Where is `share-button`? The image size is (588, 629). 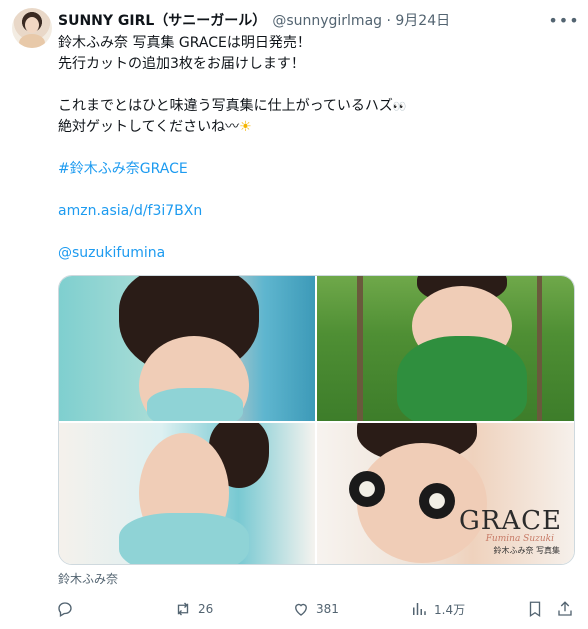 share-button is located at coordinates (565, 609).